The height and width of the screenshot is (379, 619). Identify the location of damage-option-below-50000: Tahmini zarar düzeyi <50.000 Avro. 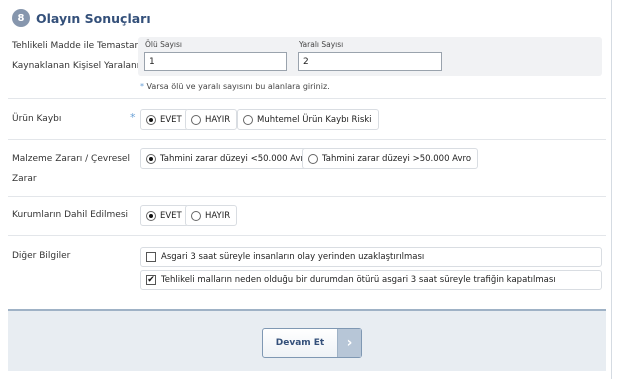
(228, 158).